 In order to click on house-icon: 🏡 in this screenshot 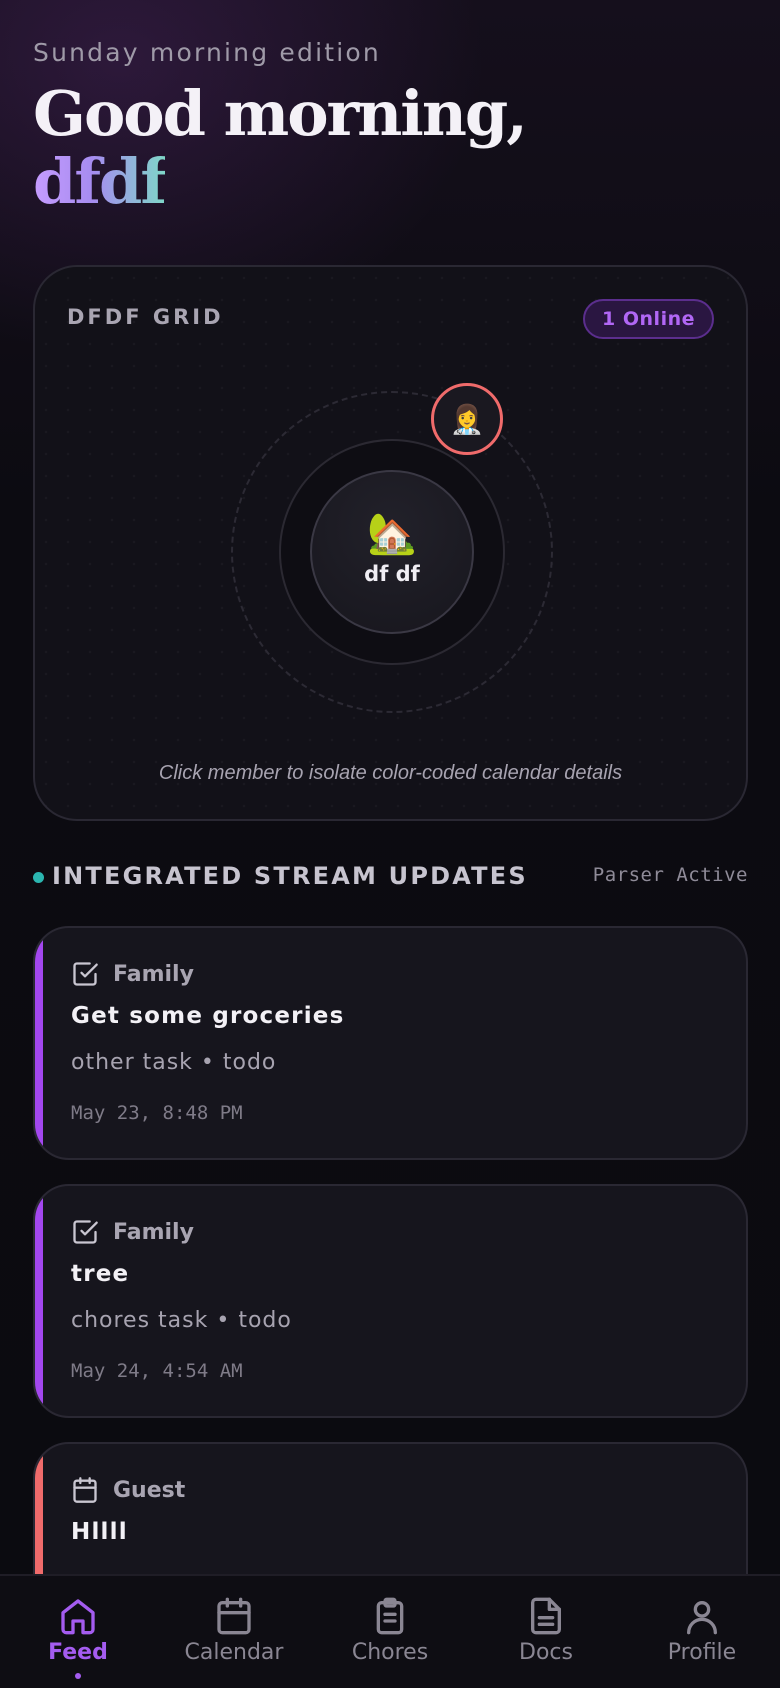, I will do `click(392, 534)`.